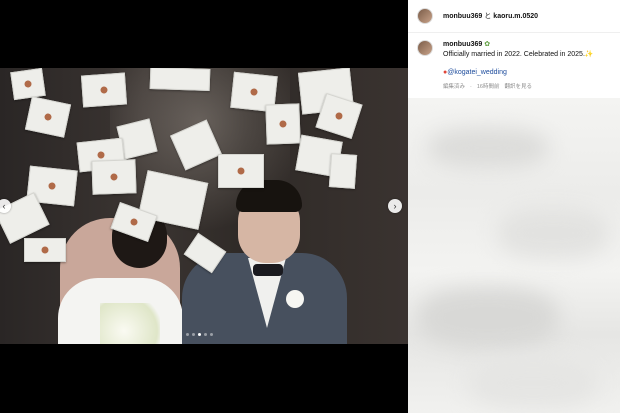 The width and height of the screenshot is (620, 413). What do you see at coordinates (487, 44) in the screenshot?
I see `leaf-icon: ✿` at bounding box center [487, 44].